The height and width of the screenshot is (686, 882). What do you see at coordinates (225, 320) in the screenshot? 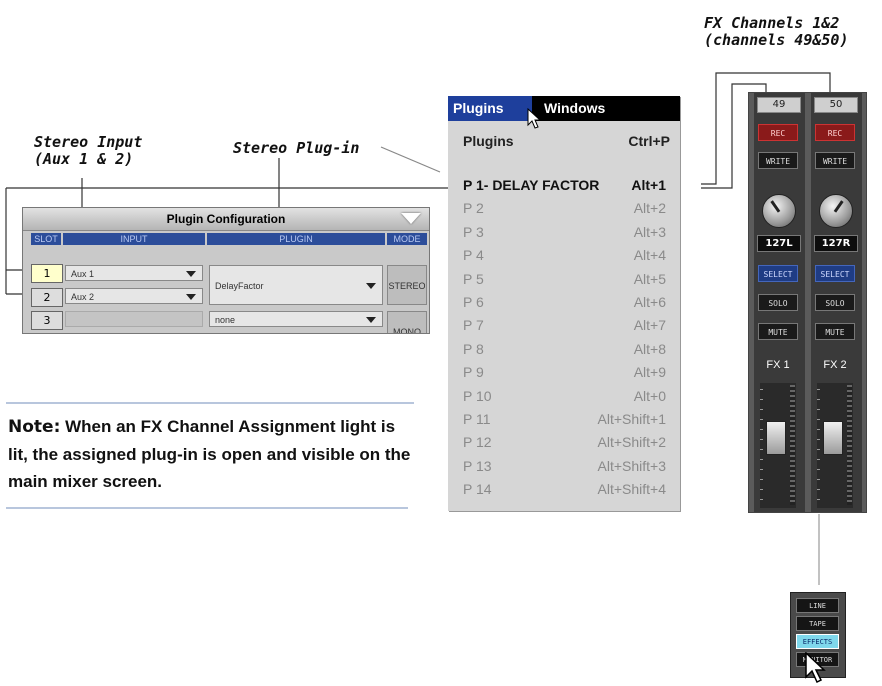
I see `plugin-select-3-value: none` at bounding box center [225, 320].